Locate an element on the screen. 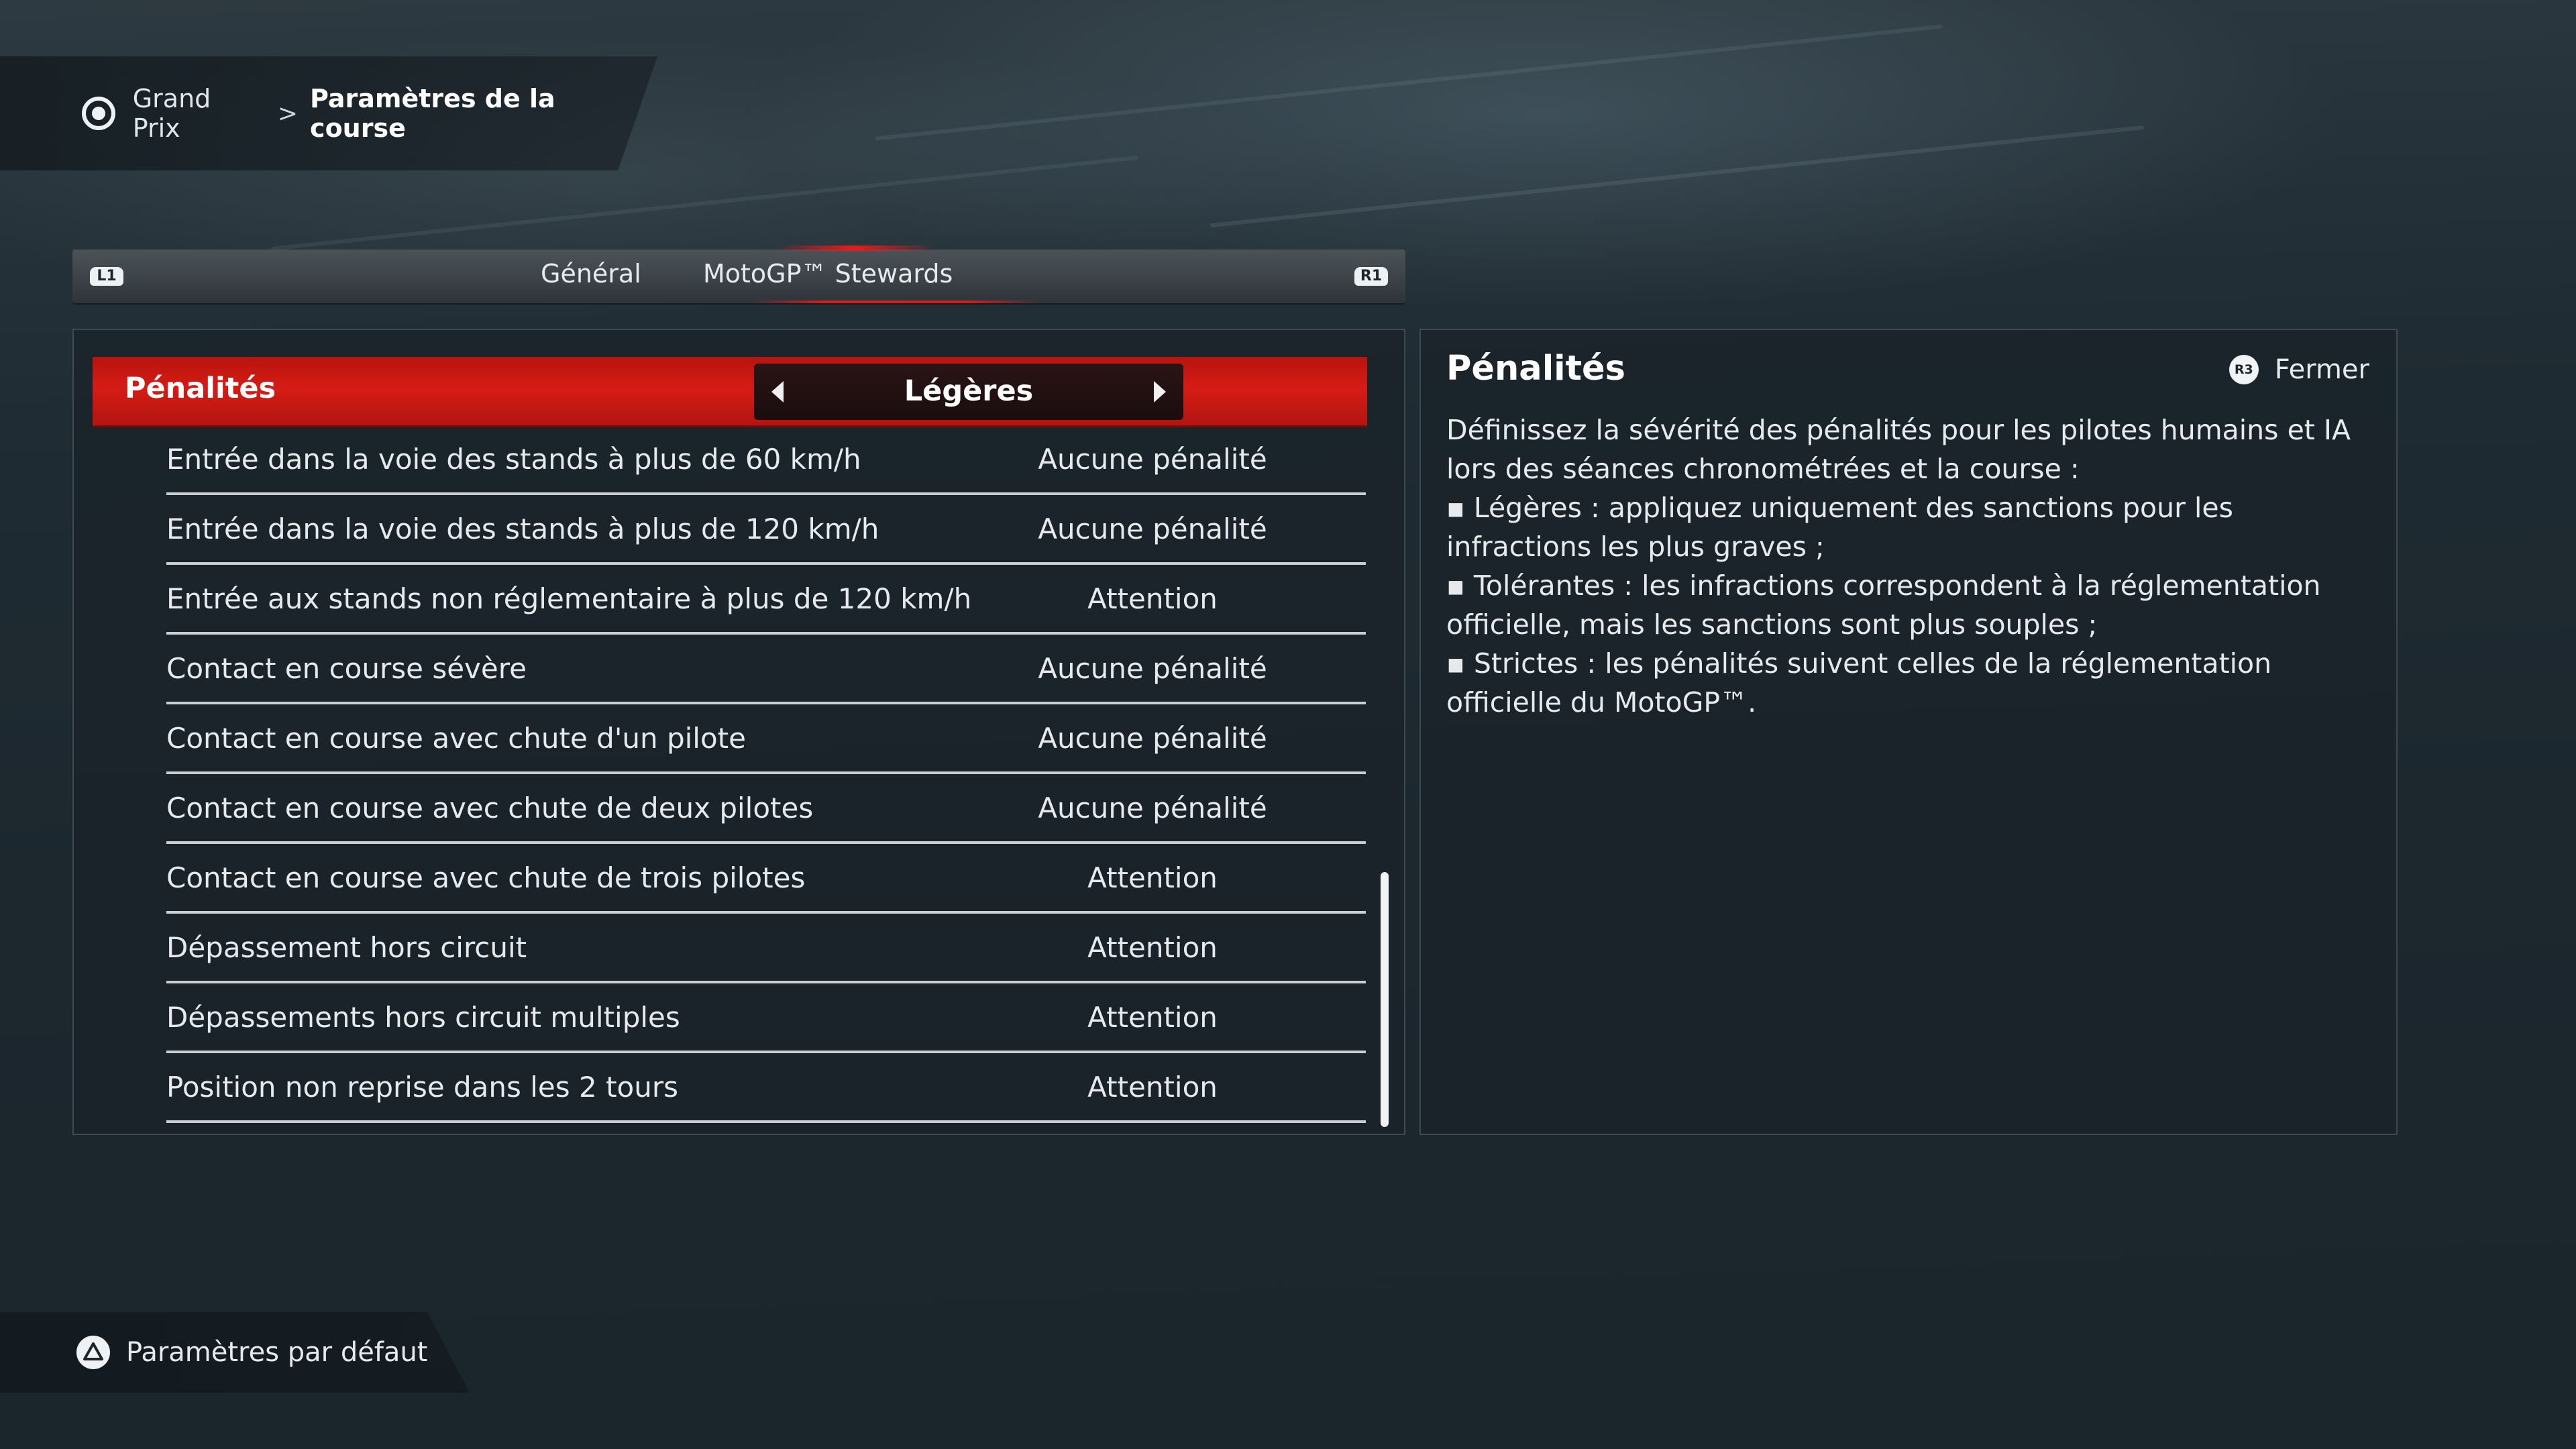 This screenshot has width=2576, height=1449. arrow-right-icon is located at coordinates (1160, 391).